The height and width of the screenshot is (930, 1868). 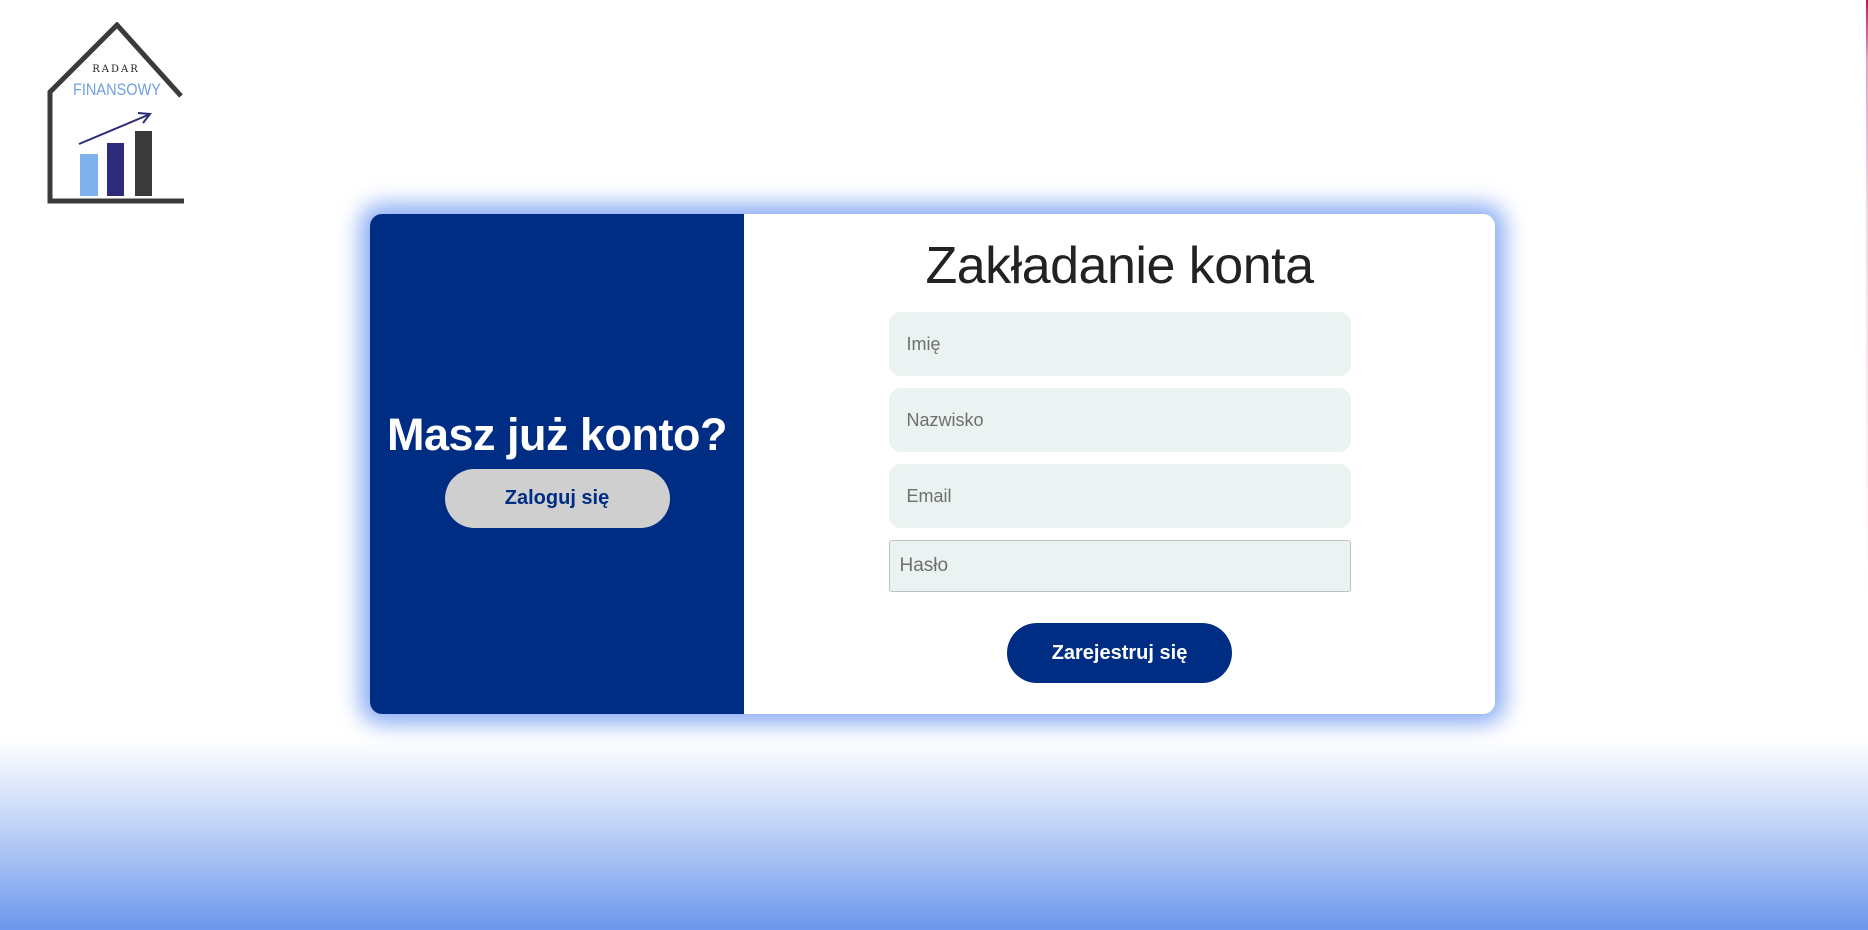 I want to click on form-title: Zakładanie konta, so click(x=1119, y=266).